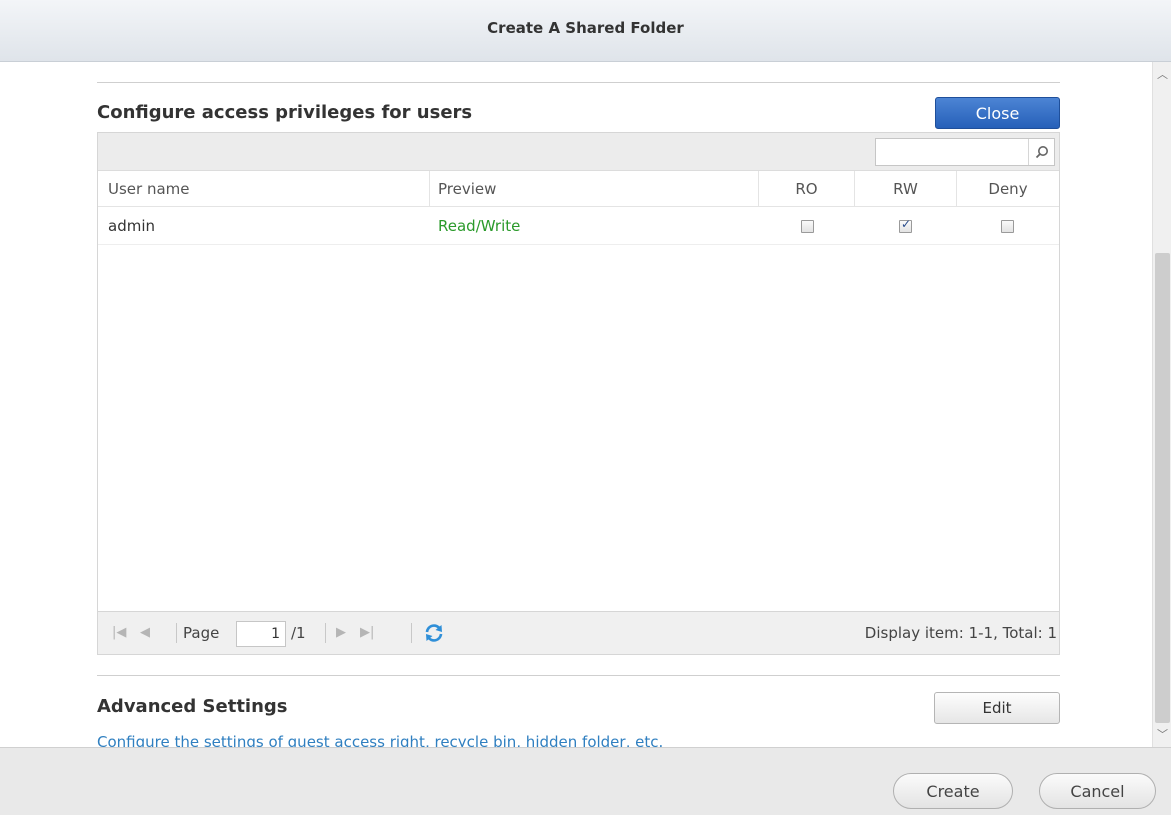 This screenshot has width=1171, height=815. What do you see at coordinates (997, 708) in the screenshot?
I see `edit-button: Edit` at bounding box center [997, 708].